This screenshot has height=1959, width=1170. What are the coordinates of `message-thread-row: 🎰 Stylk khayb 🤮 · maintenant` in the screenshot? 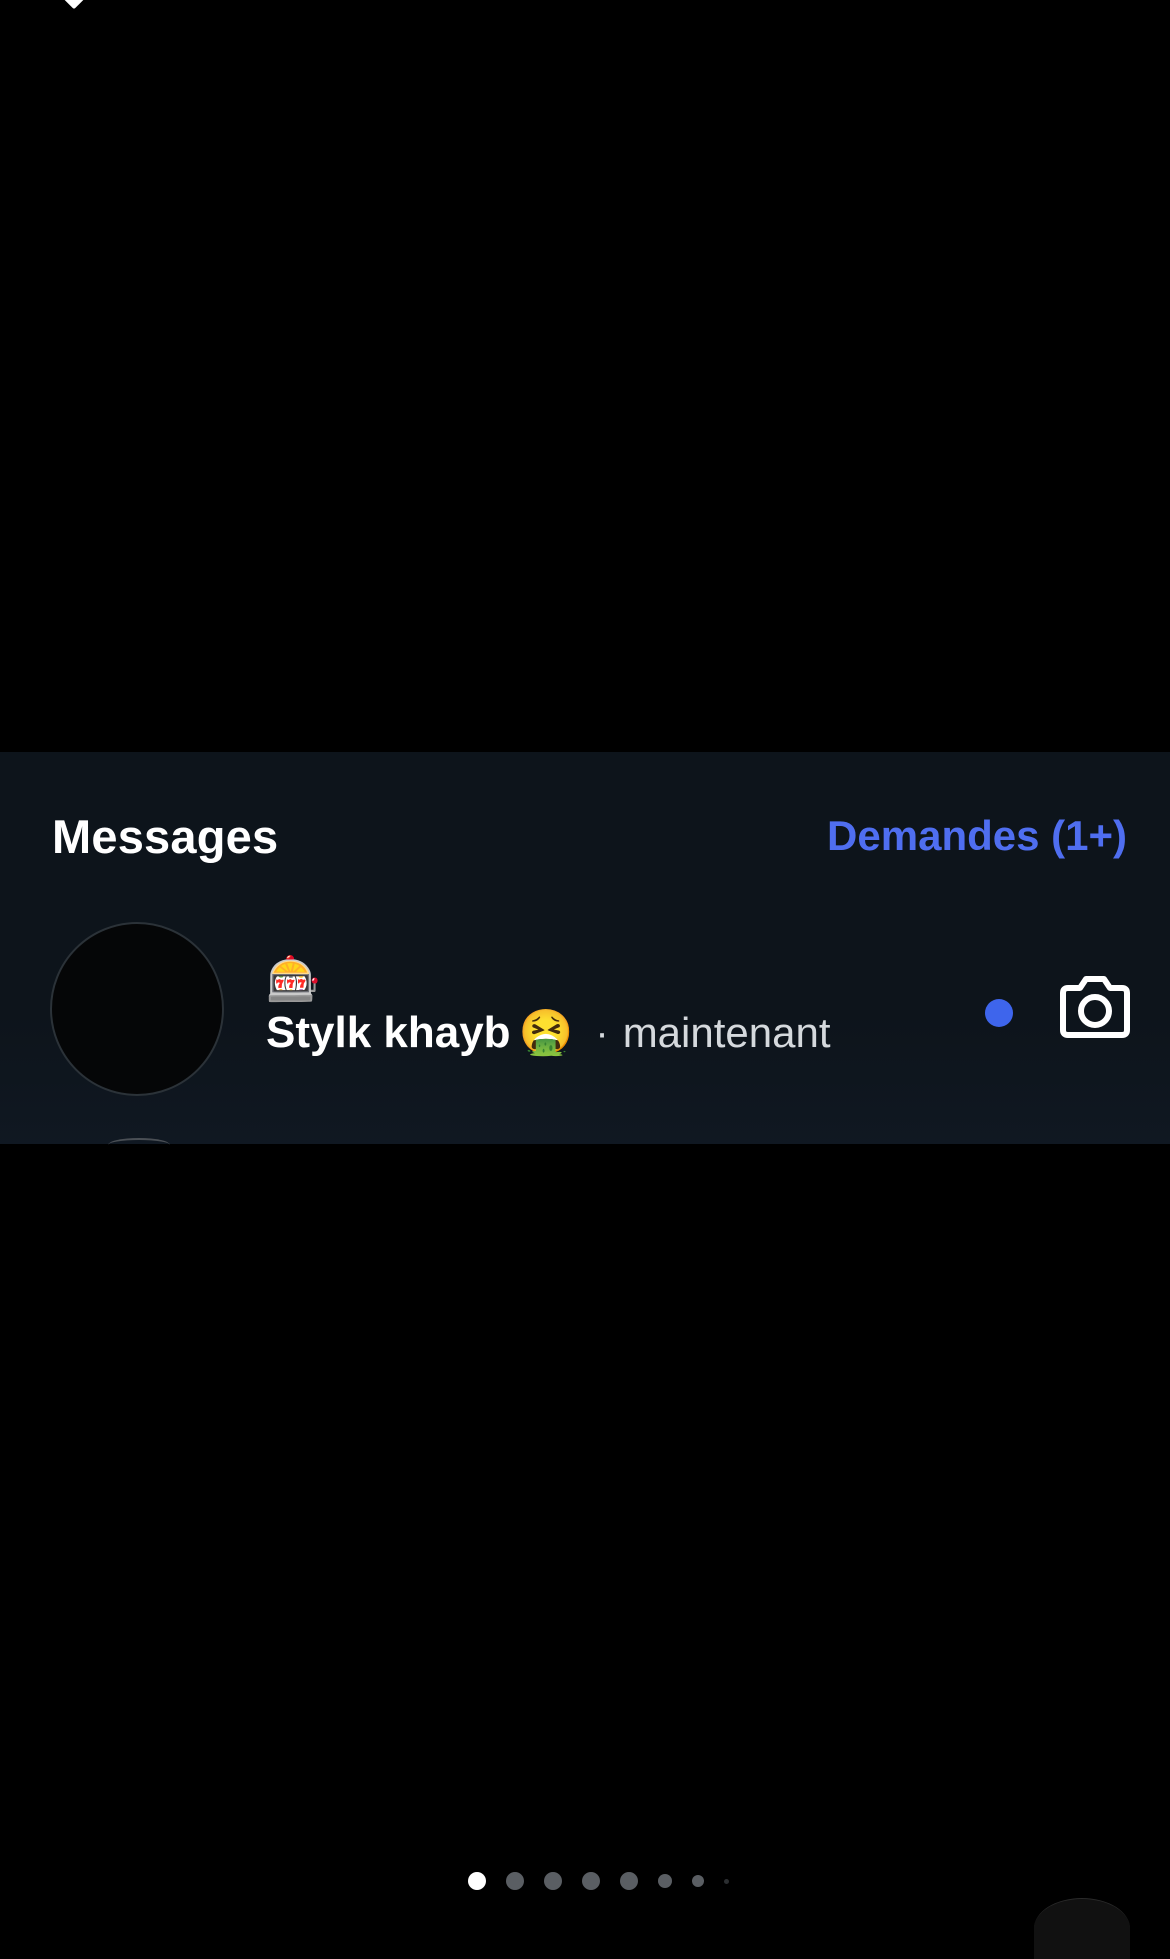 It's located at (585, 1013).